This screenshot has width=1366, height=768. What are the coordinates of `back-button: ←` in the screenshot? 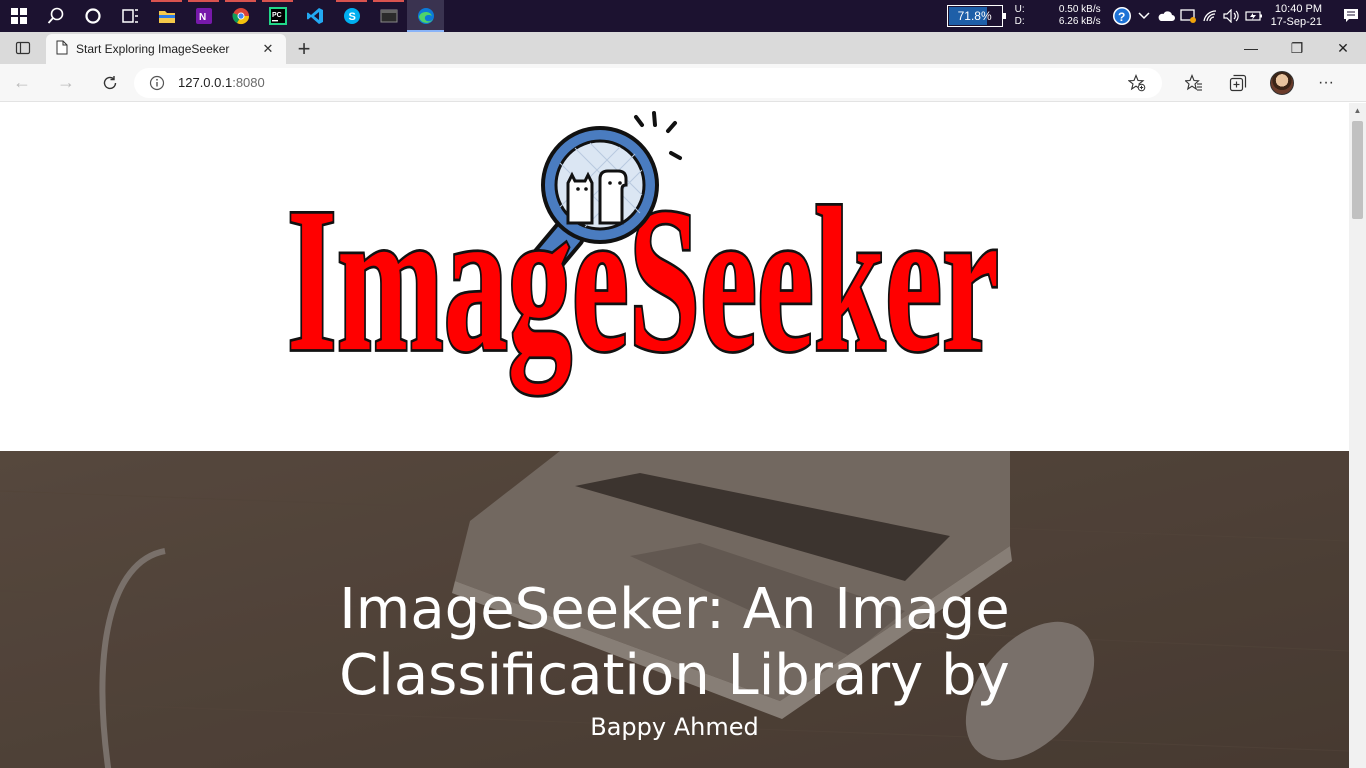 It's located at (22, 83).